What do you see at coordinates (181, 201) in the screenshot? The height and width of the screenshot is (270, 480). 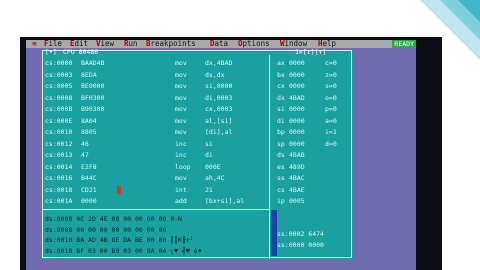 I see `disassembly-op: add` at bounding box center [181, 201].